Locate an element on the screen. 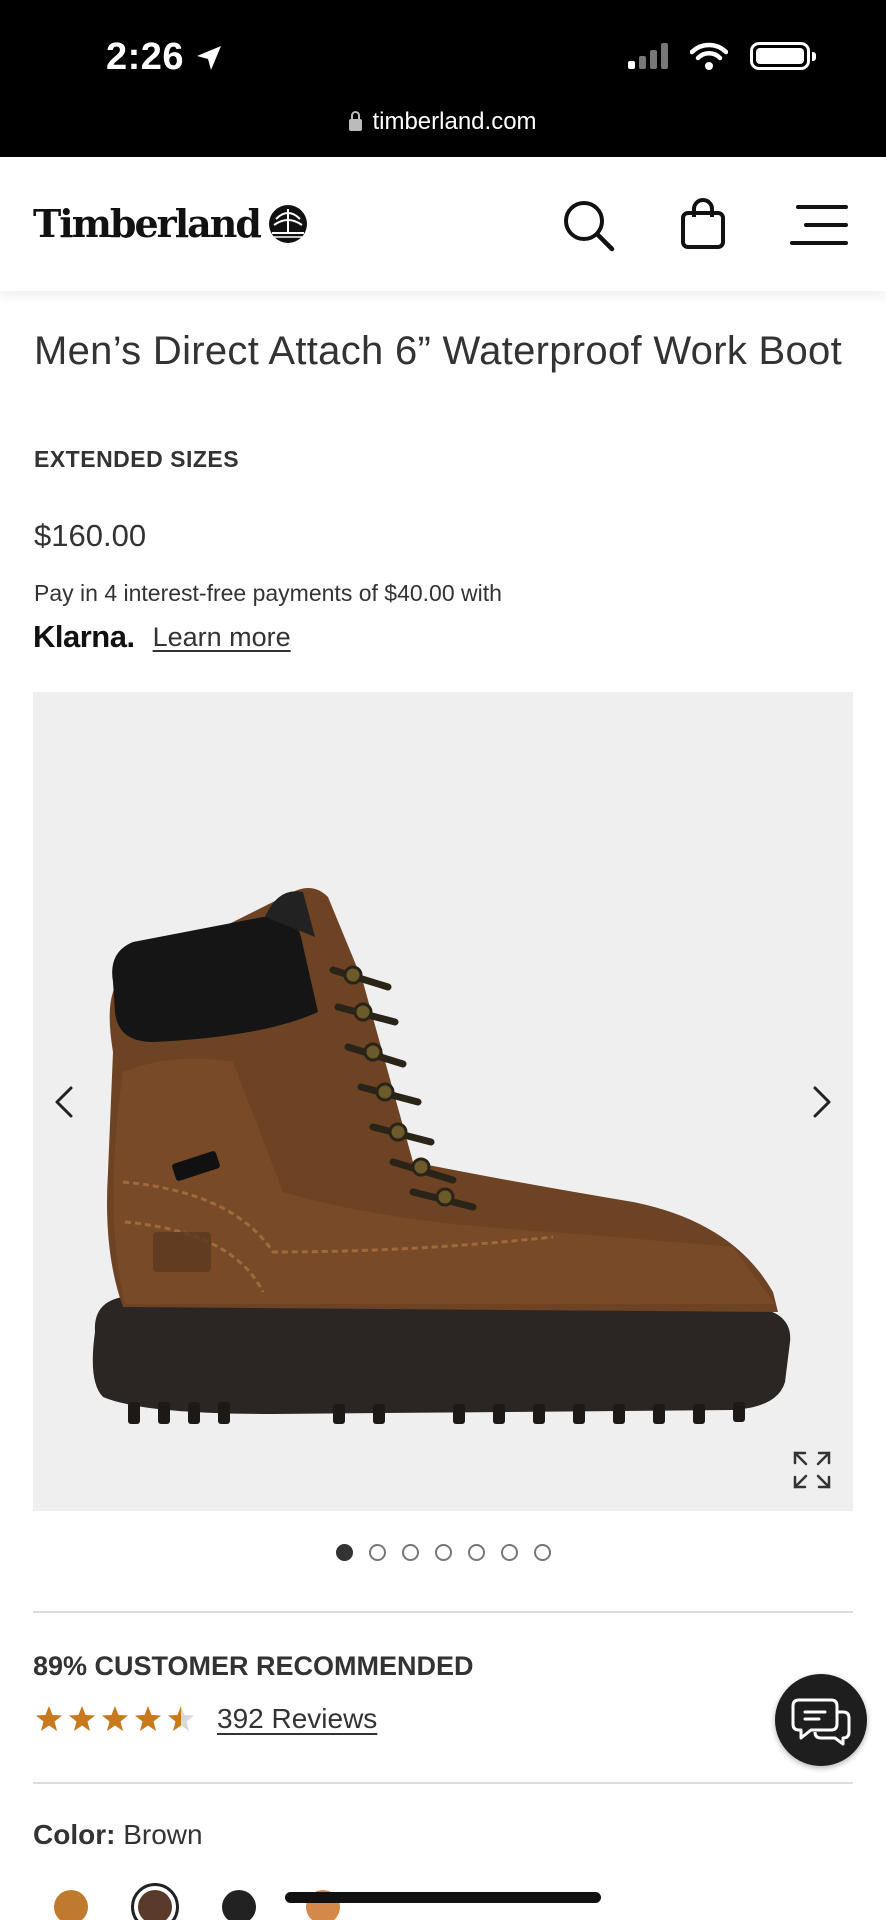  url-bar: timberland.com is located at coordinates (443, 122).